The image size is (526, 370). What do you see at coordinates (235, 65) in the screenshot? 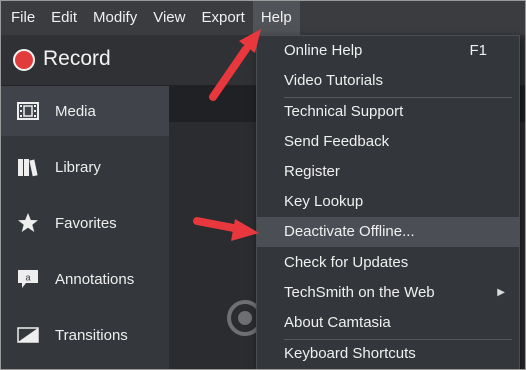
I see `arrow-to-help-menu-icon` at bounding box center [235, 65].